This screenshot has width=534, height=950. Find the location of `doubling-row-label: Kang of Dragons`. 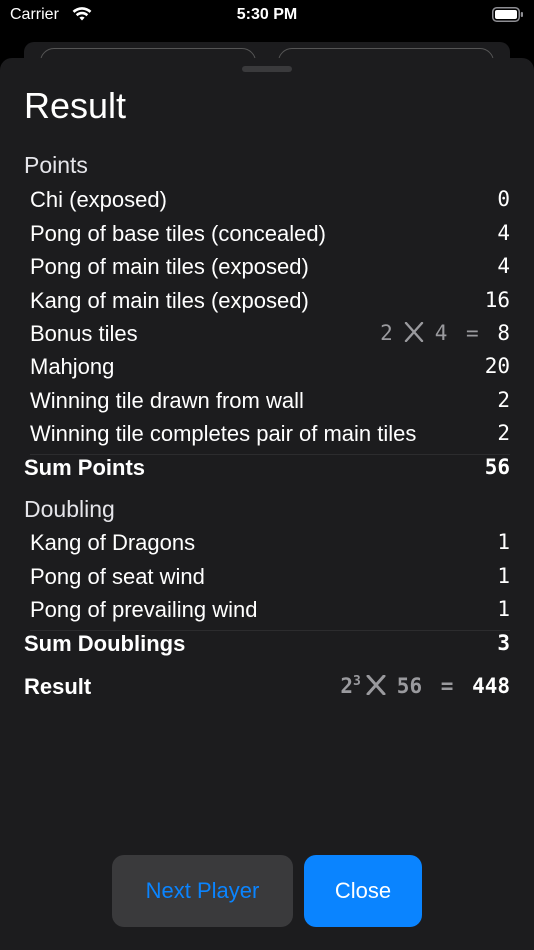

doubling-row-label: Kang of Dragons is located at coordinates (113, 542).